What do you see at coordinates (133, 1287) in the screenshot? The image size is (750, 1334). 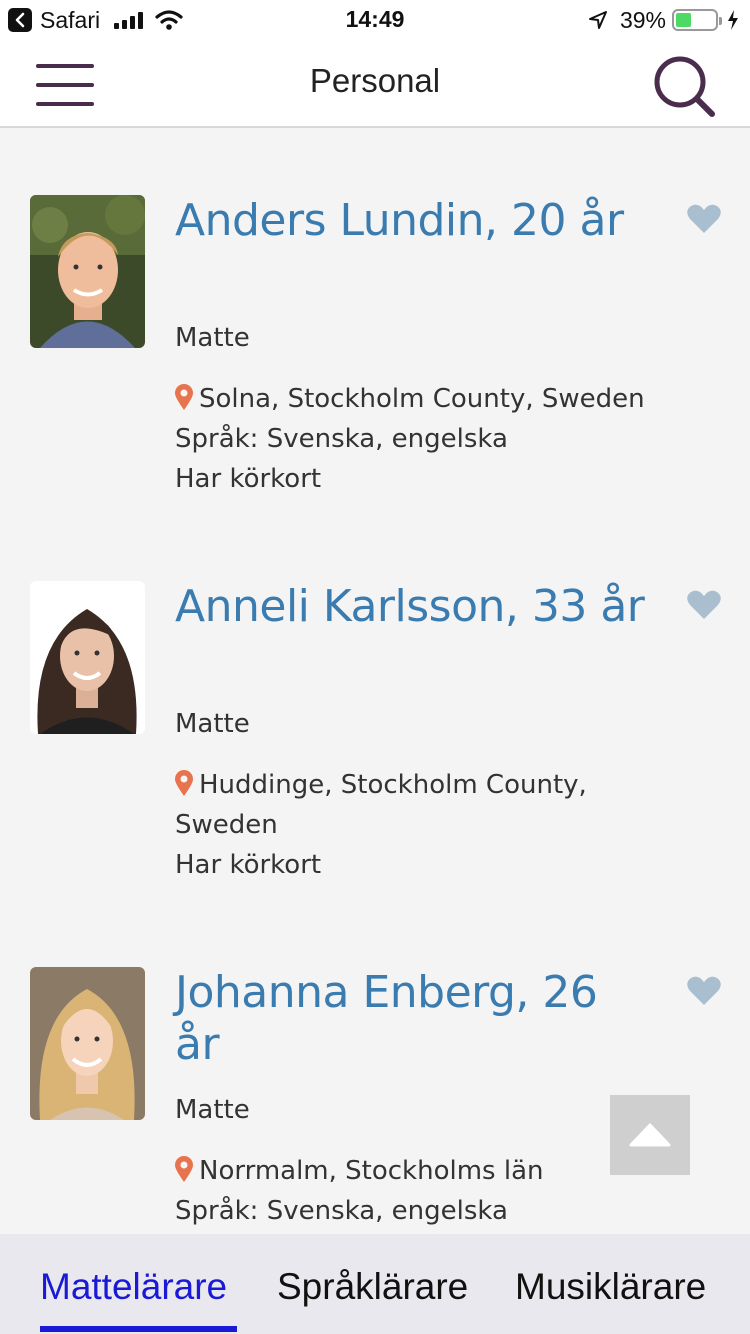 I see `tab-mattelarare: Mattelärare` at bounding box center [133, 1287].